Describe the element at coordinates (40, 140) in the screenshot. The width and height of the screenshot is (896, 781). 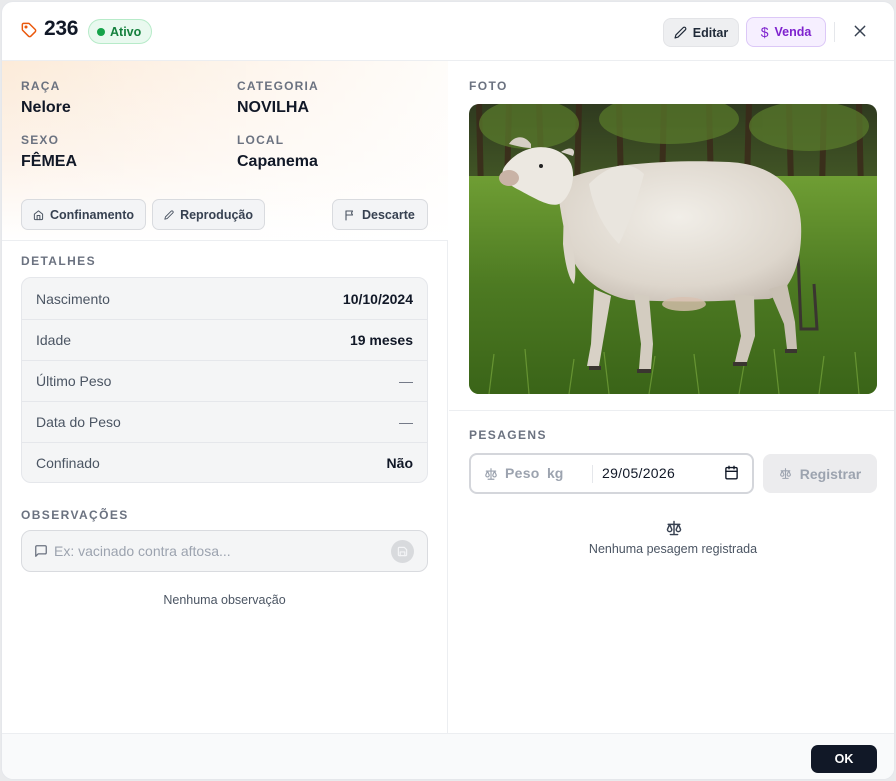
I see `sex-label: SEXO` at that location.